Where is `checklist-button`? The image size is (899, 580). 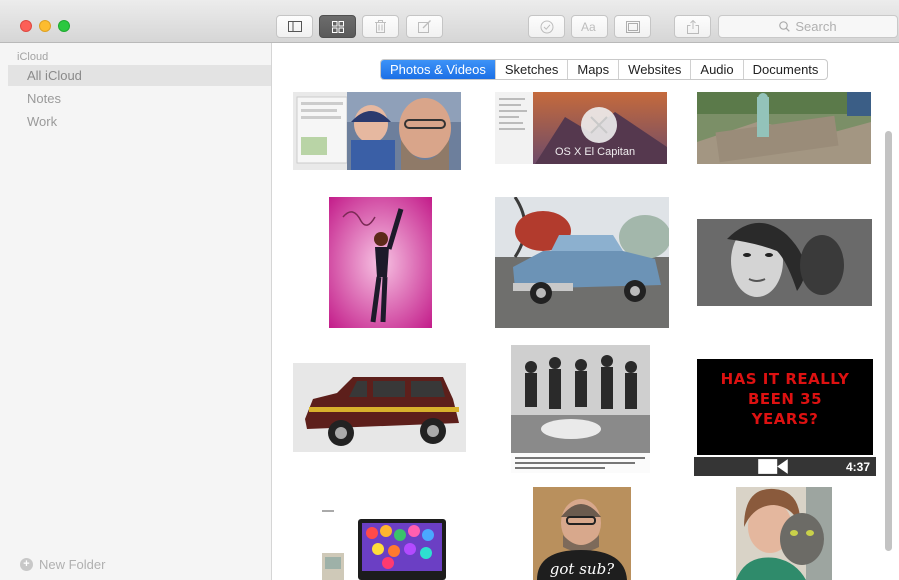
checklist-button is located at coordinates (546, 26).